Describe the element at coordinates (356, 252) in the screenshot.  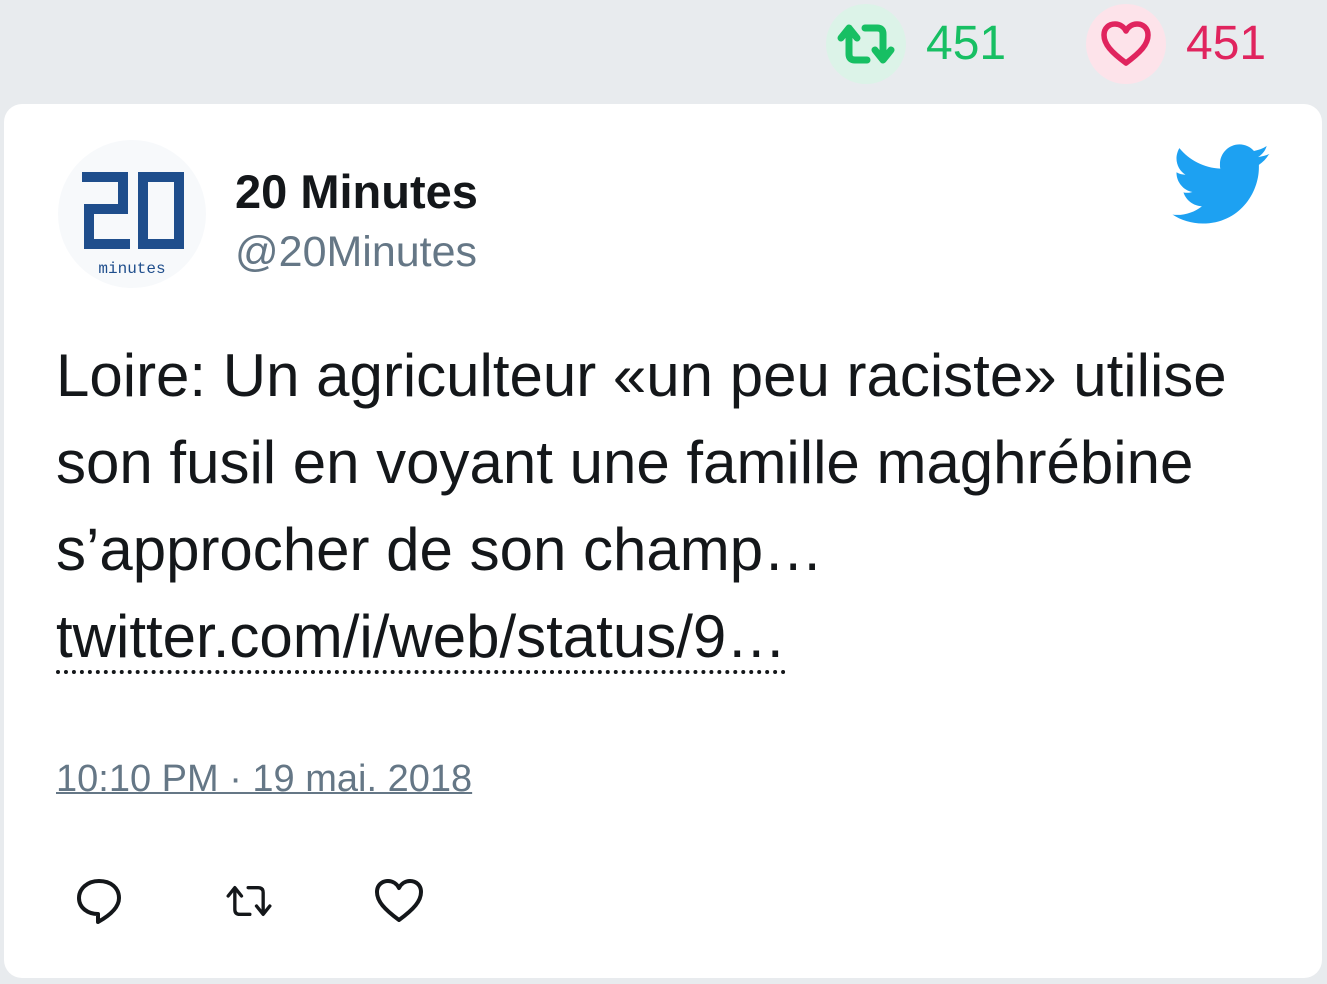
I see `author-handle: @20Minutes` at that location.